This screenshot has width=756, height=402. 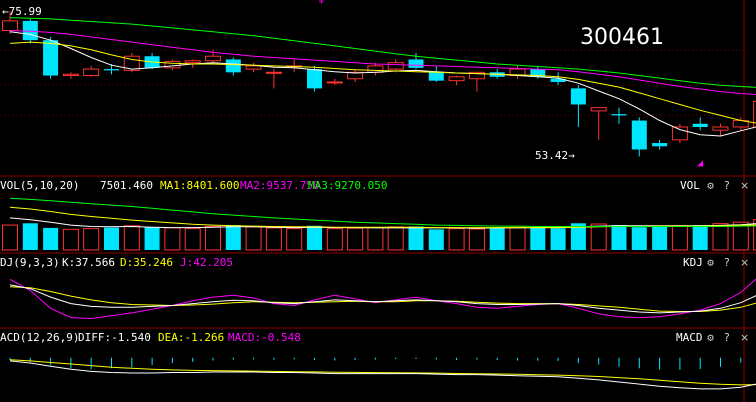 What do you see at coordinates (126, 185) in the screenshot?
I see `vol-value: 7501.460` at bounding box center [126, 185].